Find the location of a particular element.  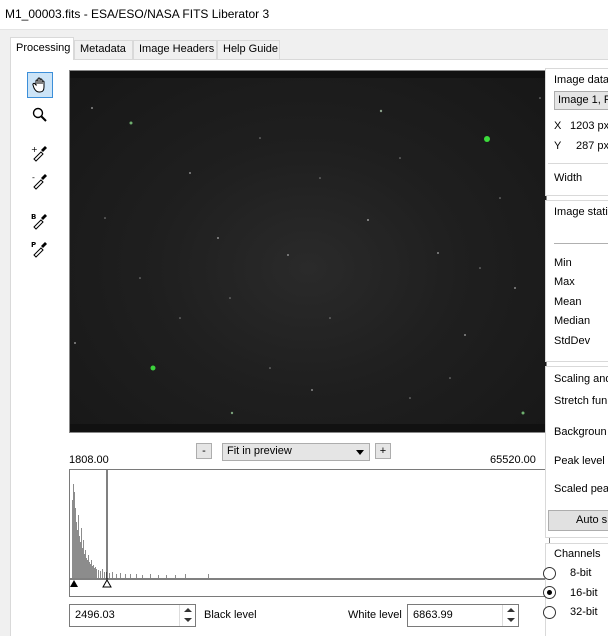

hand-tool-button is located at coordinates (40, 85).